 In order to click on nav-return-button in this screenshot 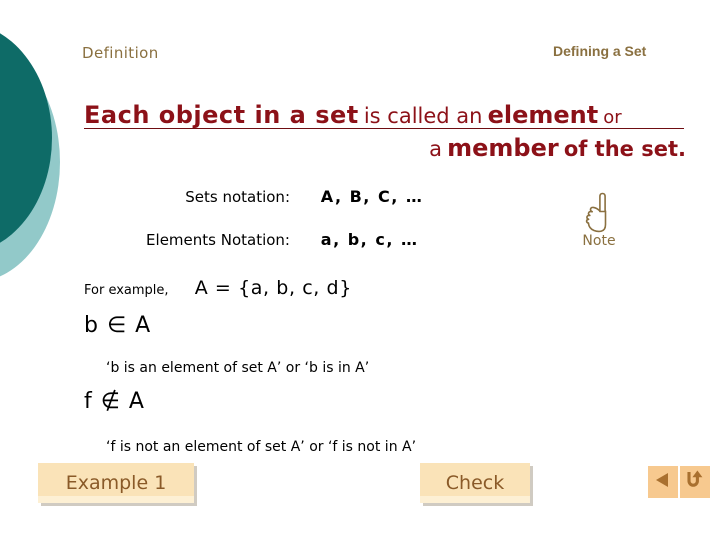, I will do `click(695, 482)`.